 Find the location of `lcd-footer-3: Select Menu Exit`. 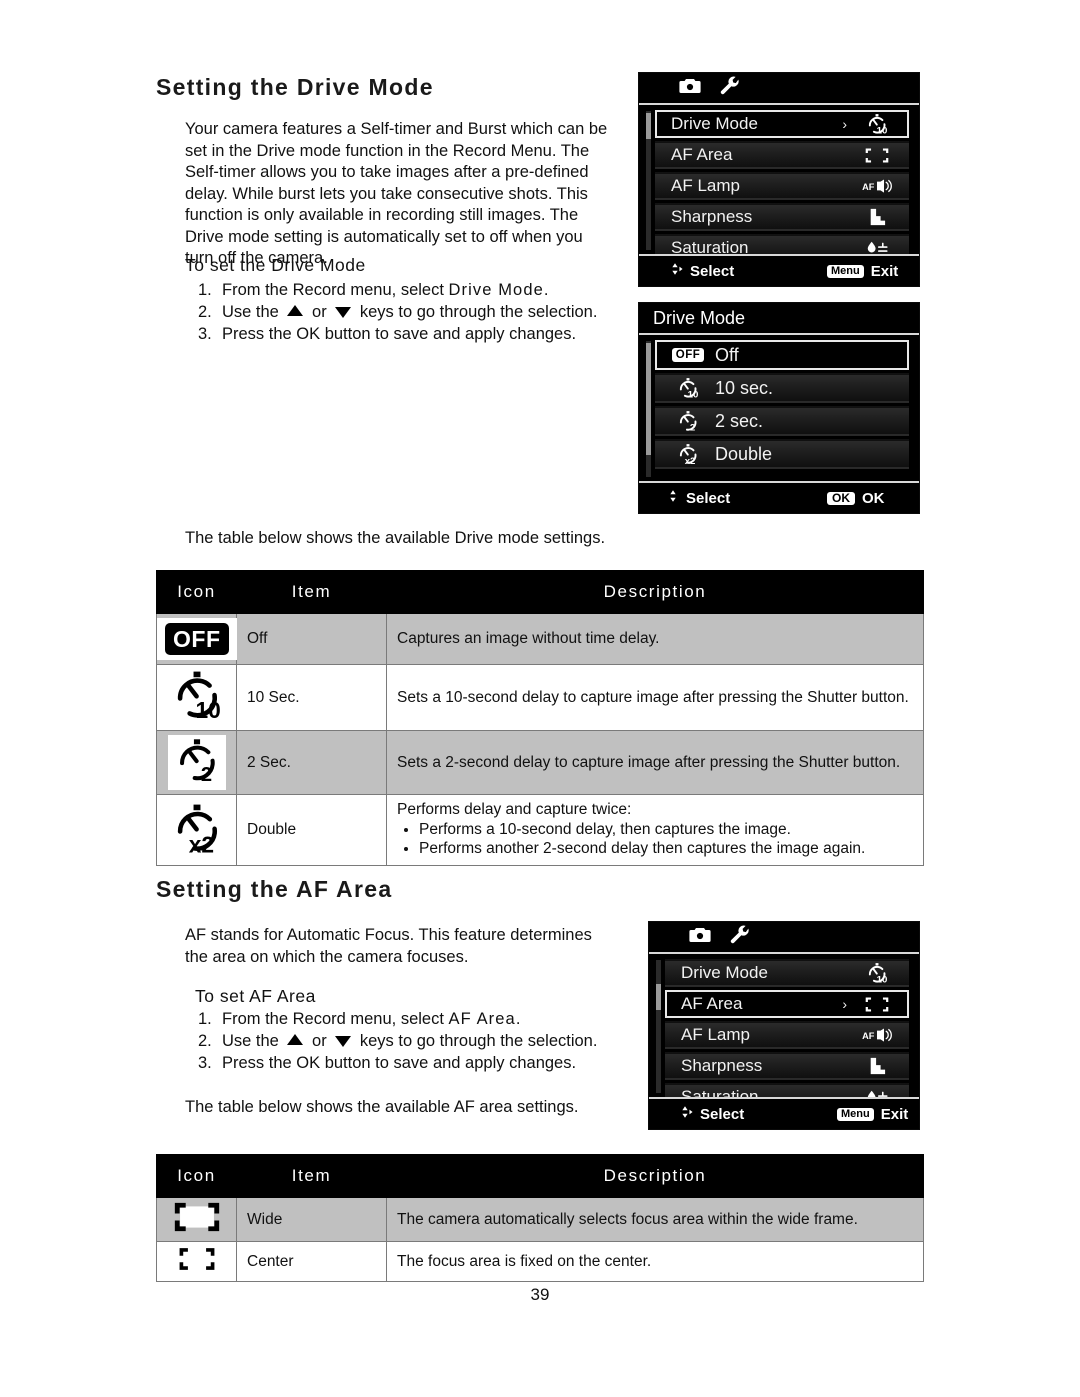

lcd-footer-3: Select Menu Exit is located at coordinates (784, 1113).